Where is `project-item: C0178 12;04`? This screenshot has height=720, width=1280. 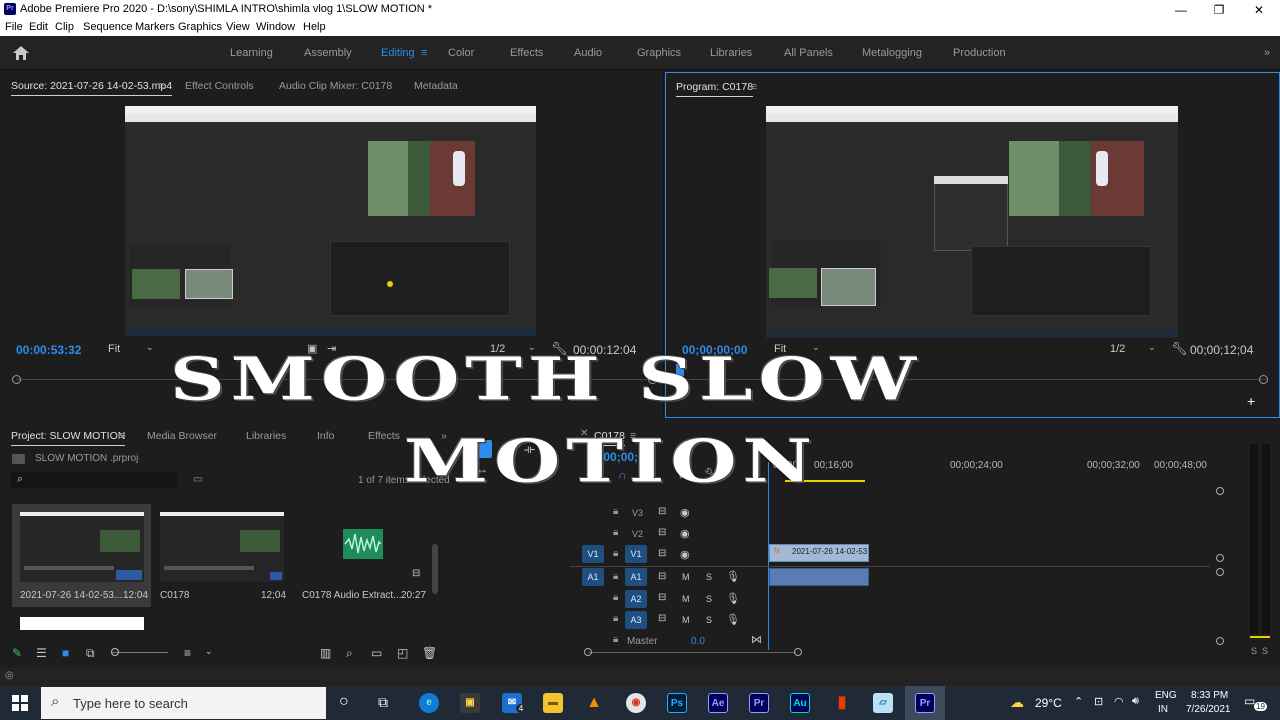
project-item: C0178 12;04 is located at coordinates (225, 555).